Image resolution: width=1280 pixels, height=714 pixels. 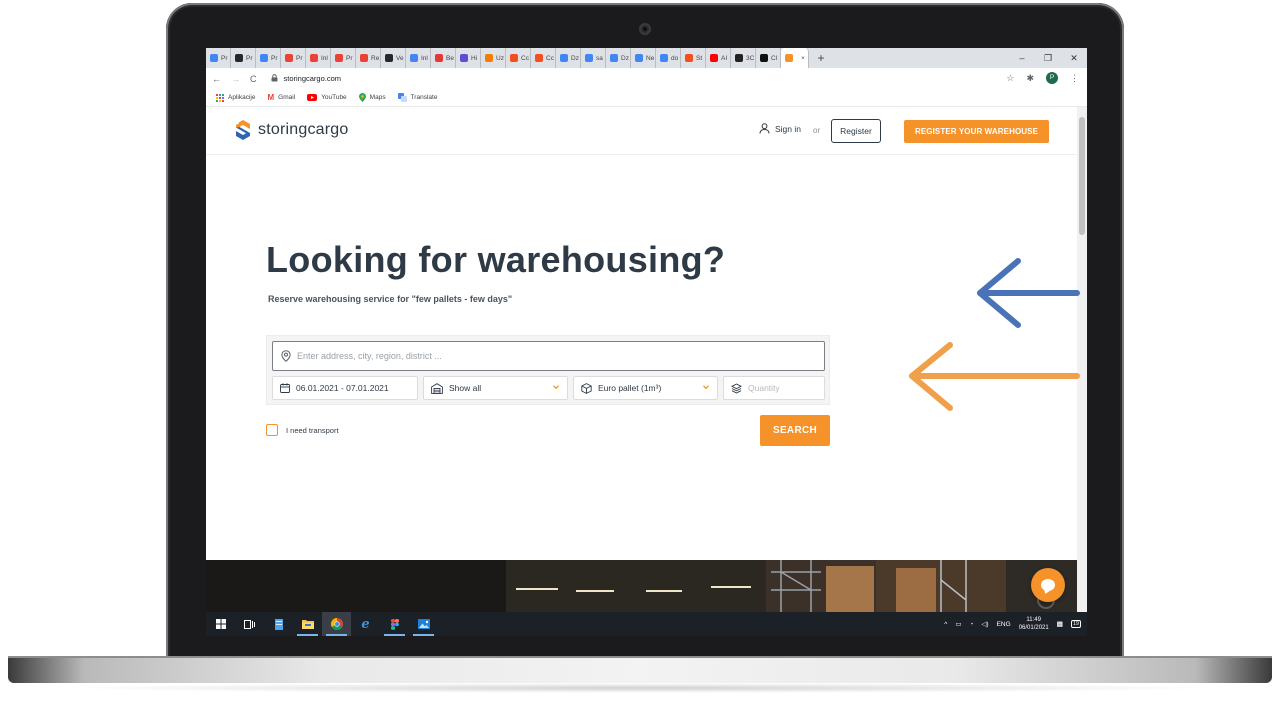 I want to click on orange-arrow-icon, so click(x=994, y=376).